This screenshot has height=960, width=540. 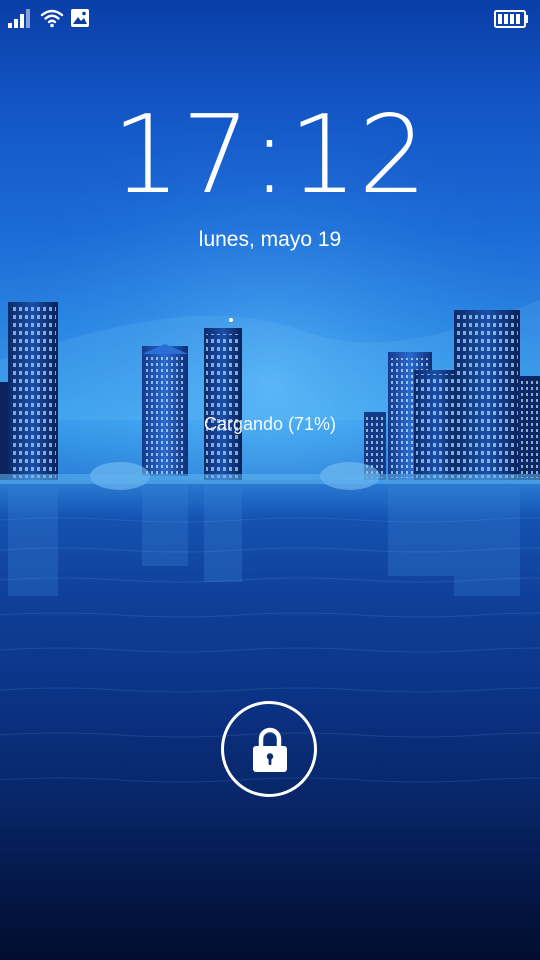 I want to click on lock-icon, so click(x=270, y=749).